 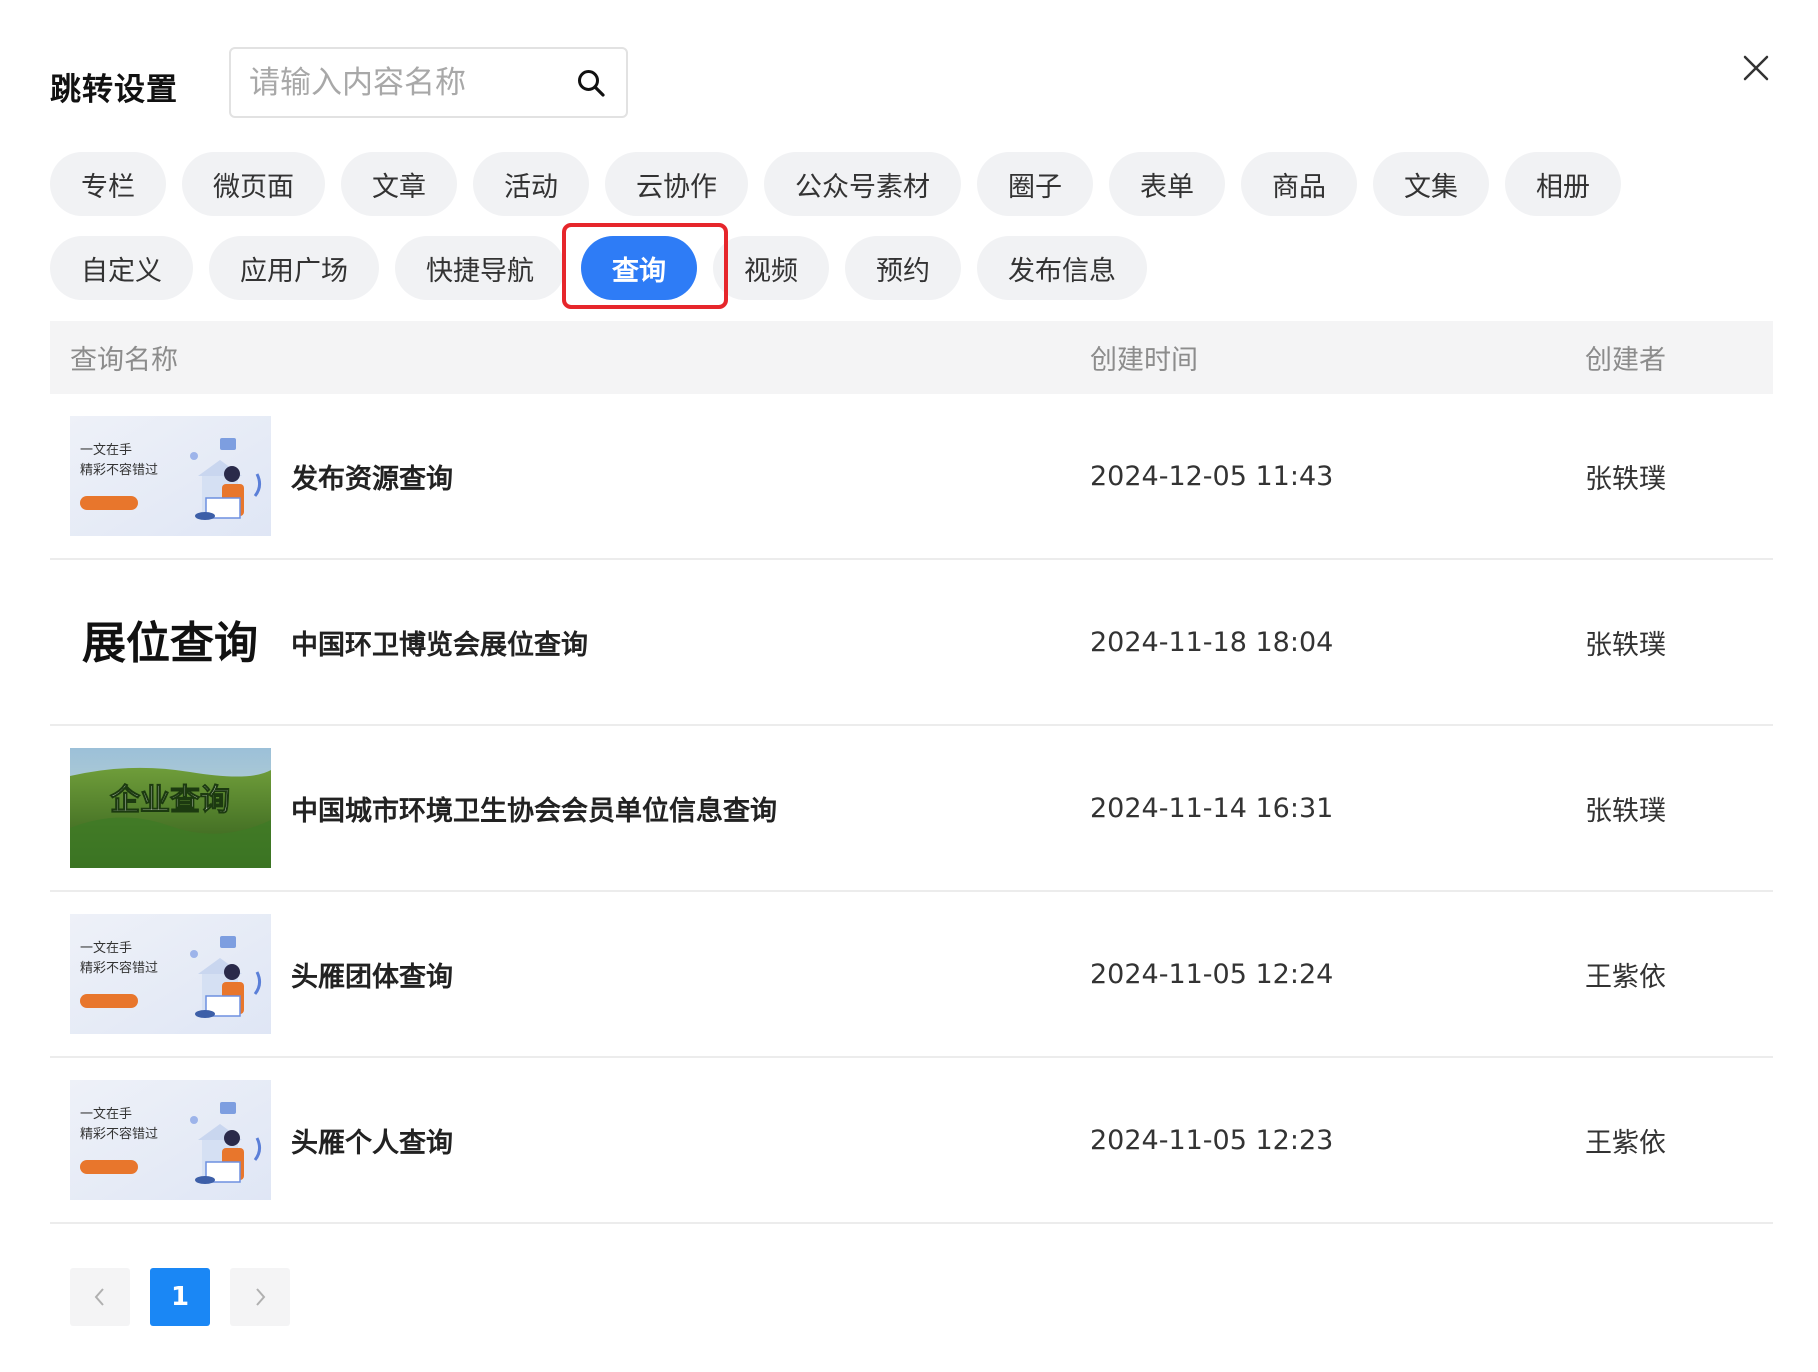 What do you see at coordinates (1299, 184) in the screenshot?
I see `tab-row1-8: 商品` at bounding box center [1299, 184].